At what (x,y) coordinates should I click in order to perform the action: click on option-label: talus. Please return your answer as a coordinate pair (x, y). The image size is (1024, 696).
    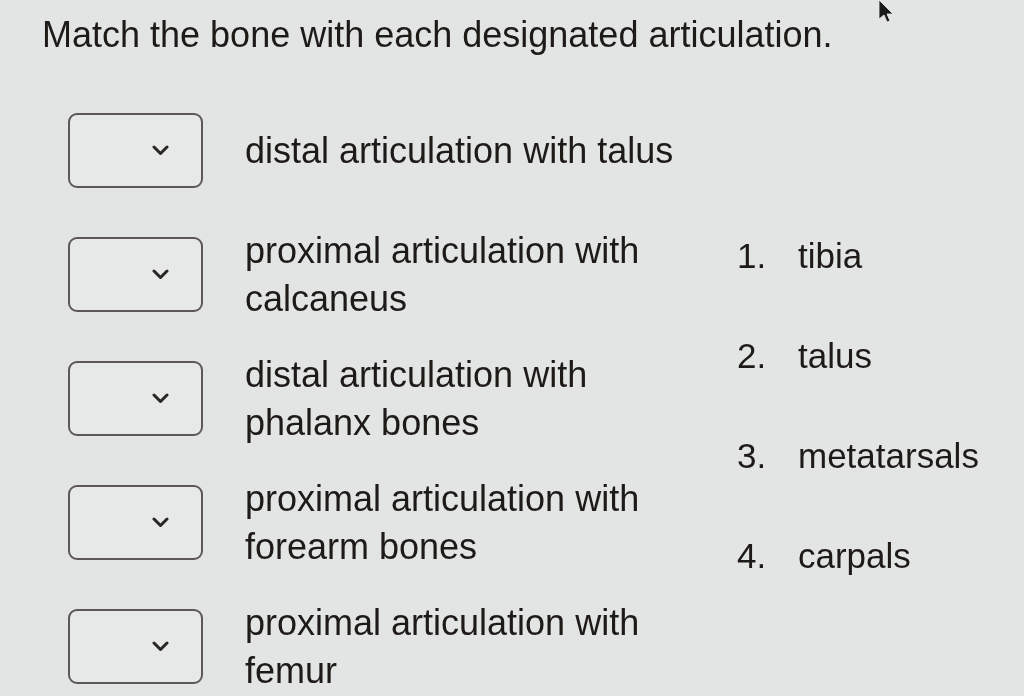
    Looking at the image, I should click on (835, 356).